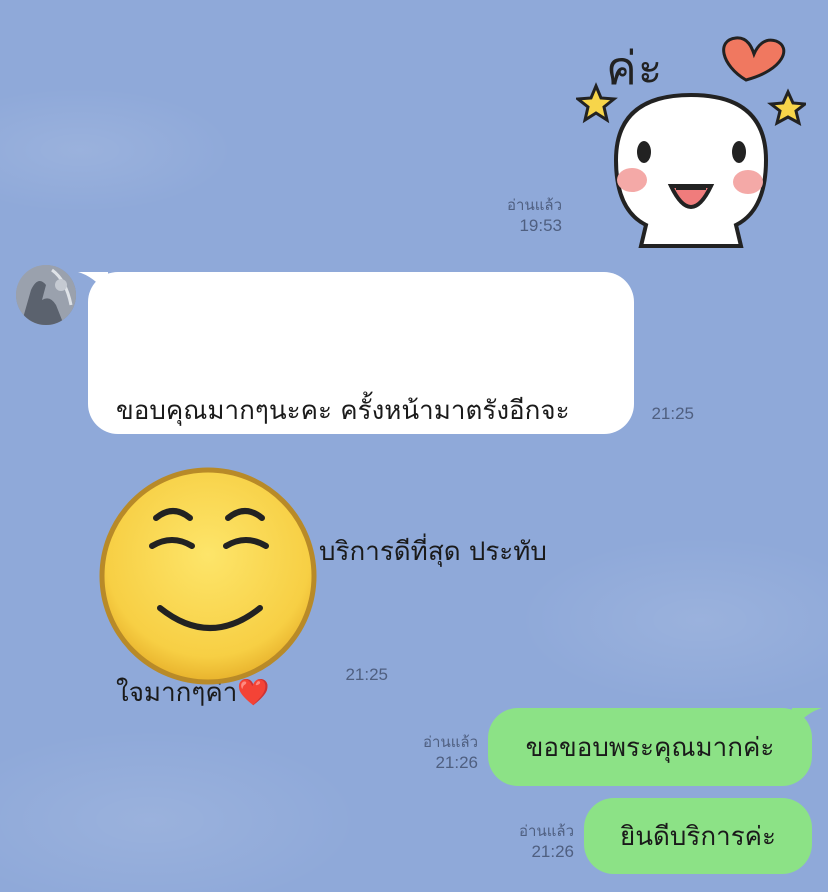 Image resolution: width=828 pixels, height=892 pixels. Describe the element at coordinates (540, 225) in the screenshot. I see `message-time: 19:53` at that location.